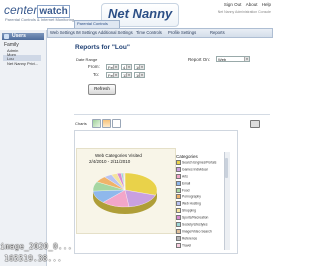 The width and height of the screenshot is (320, 266). I want to click on legend-item: Games Individual, so click(196, 169).